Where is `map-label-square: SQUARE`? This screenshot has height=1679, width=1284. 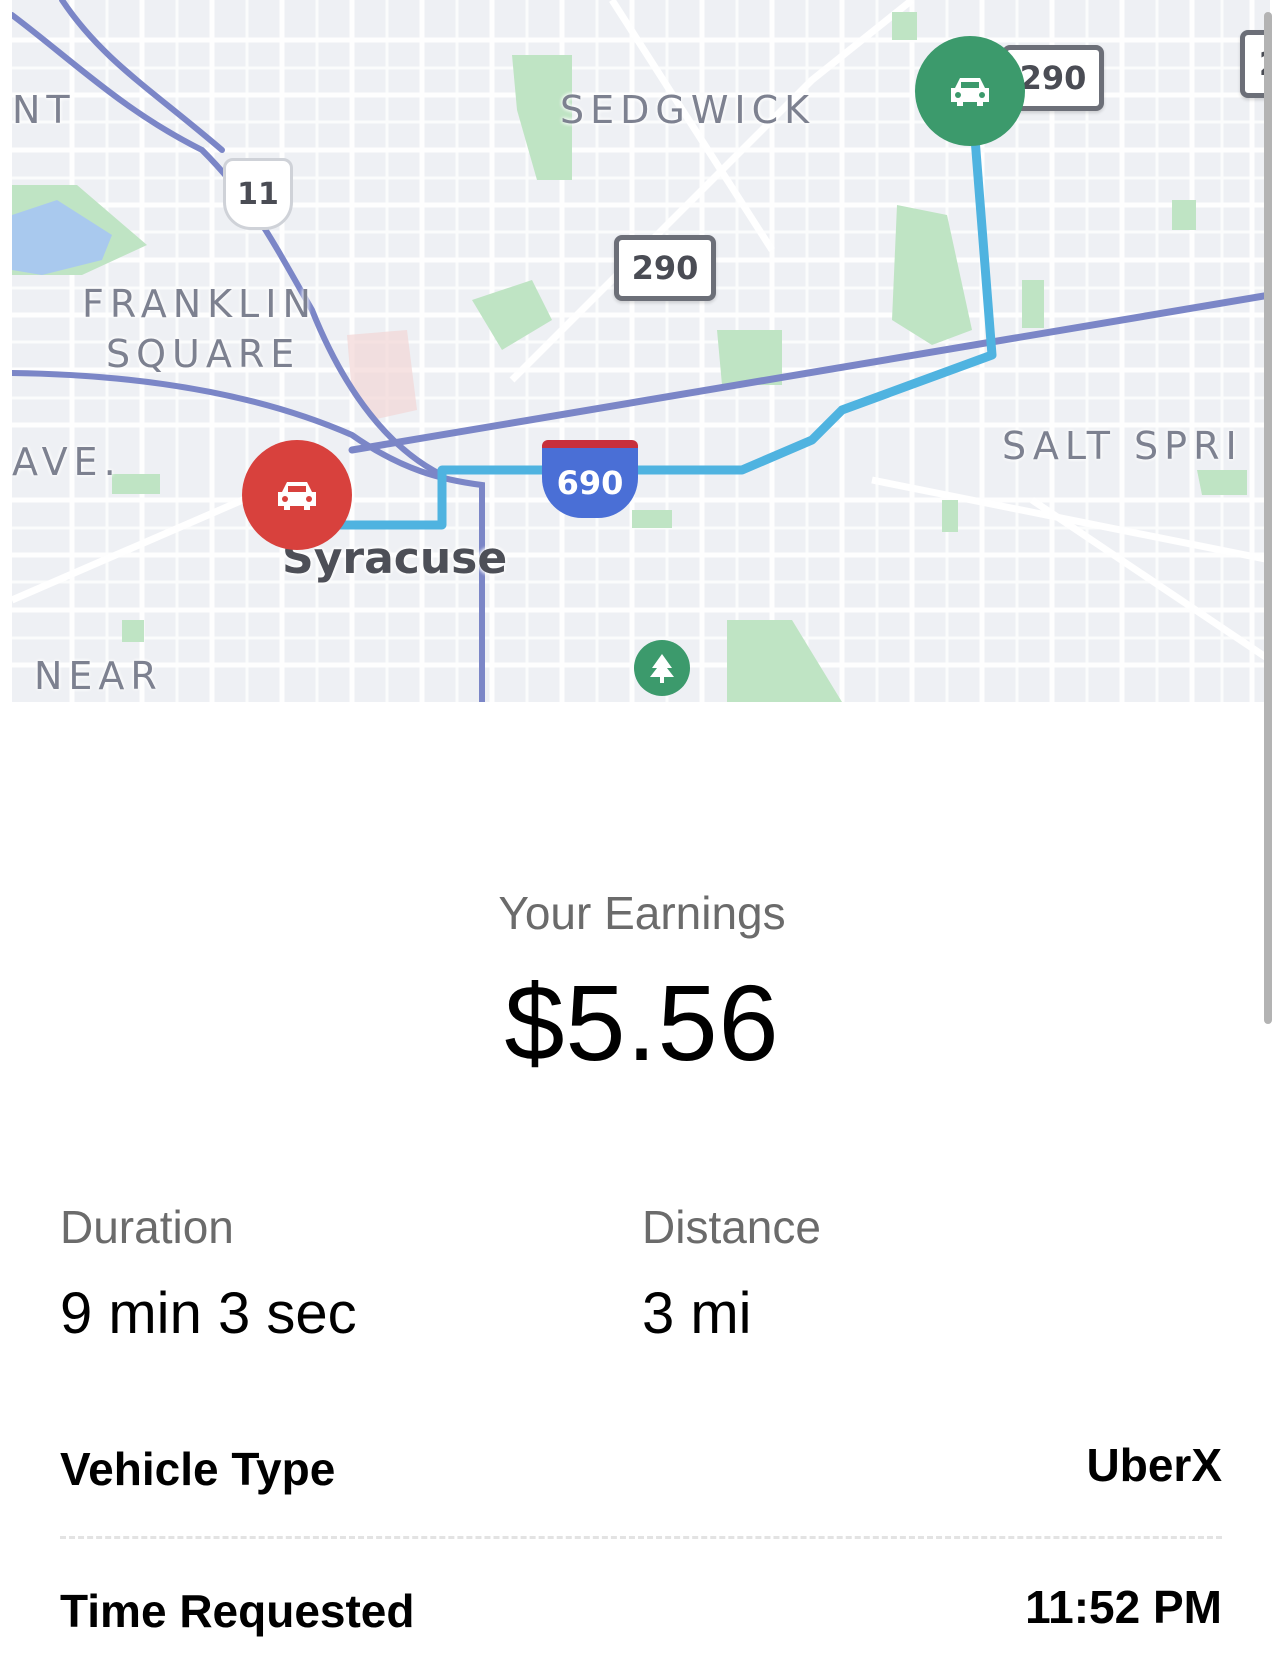
map-label-square: SQUARE is located at coordinates (203, 354).